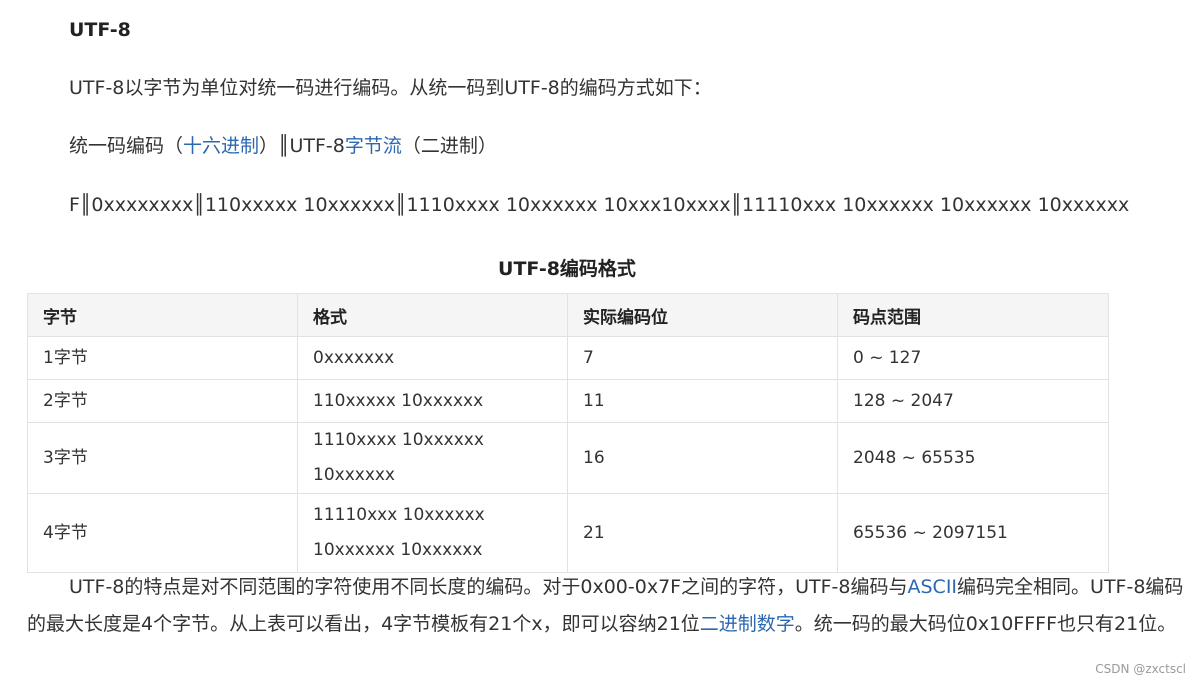 Image resolution: width=1202 pixels, height=685 pixels. I want to click on table-cell: 4字节, so click(162, 533).